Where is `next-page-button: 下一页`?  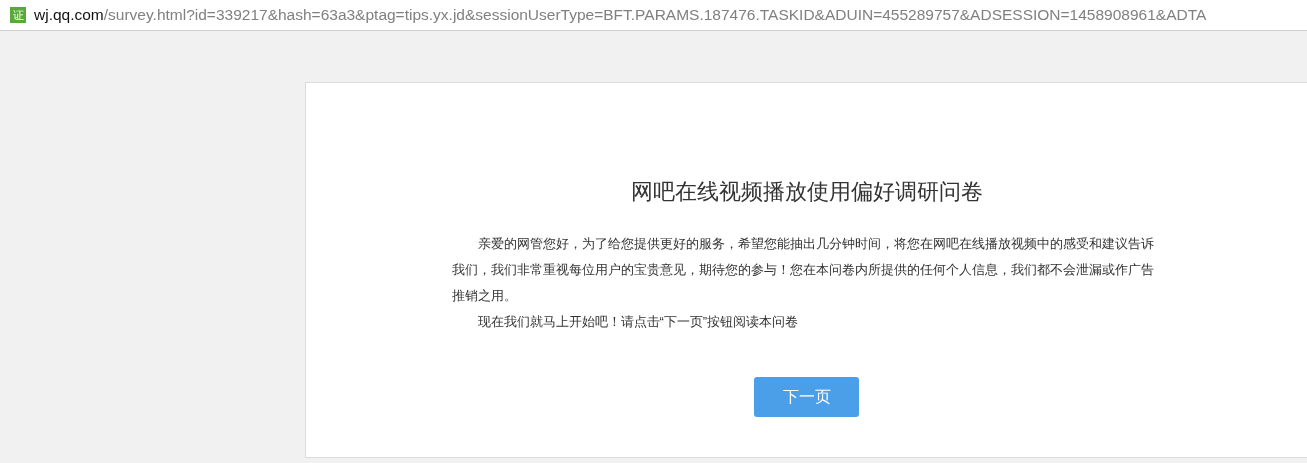
next-page-button: 下一页 is located at coordinates (806, 397).